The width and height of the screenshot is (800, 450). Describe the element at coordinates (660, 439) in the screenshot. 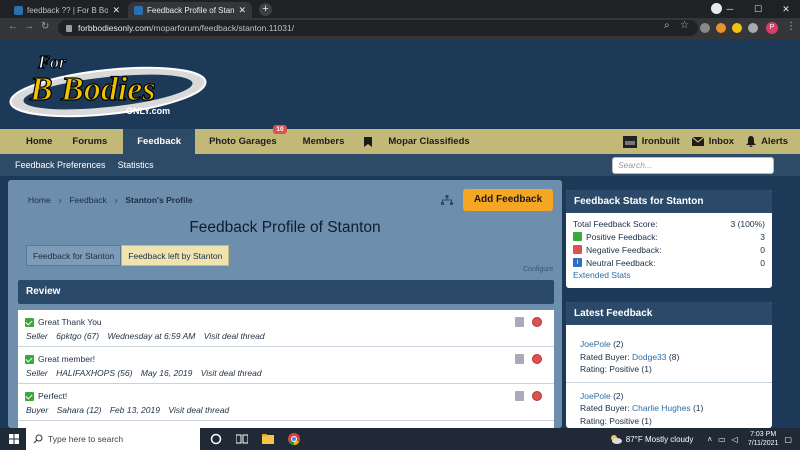

I see `weather-text: 87°F Mostly cloudy` at that location.